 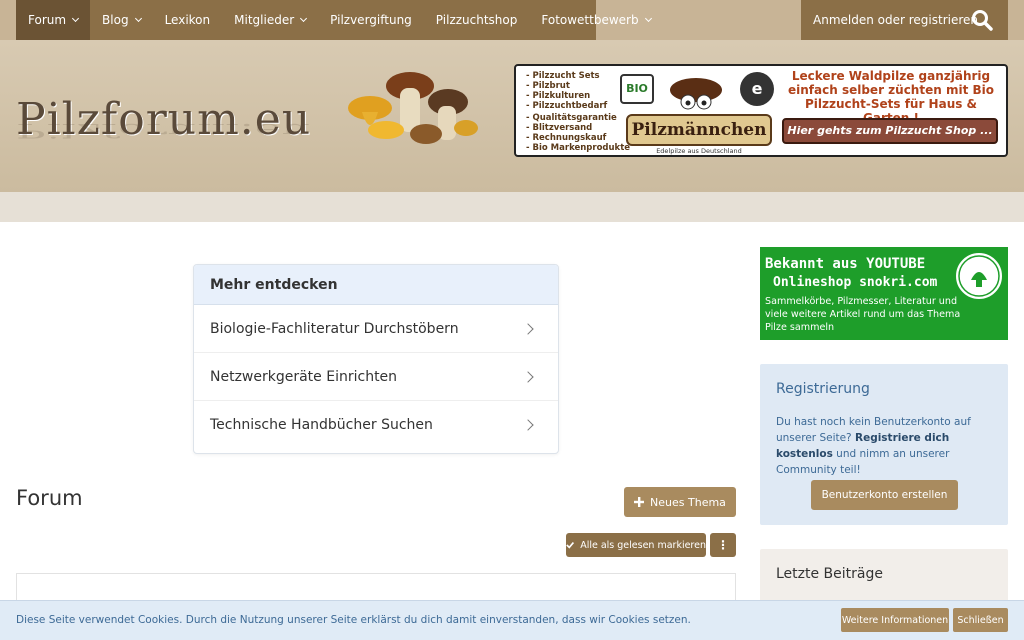 What do you see at coordinates (188, 20) in the screenshot?
I see `nav-item-lexikon: Lexikon` at bounding box center [188, 20].